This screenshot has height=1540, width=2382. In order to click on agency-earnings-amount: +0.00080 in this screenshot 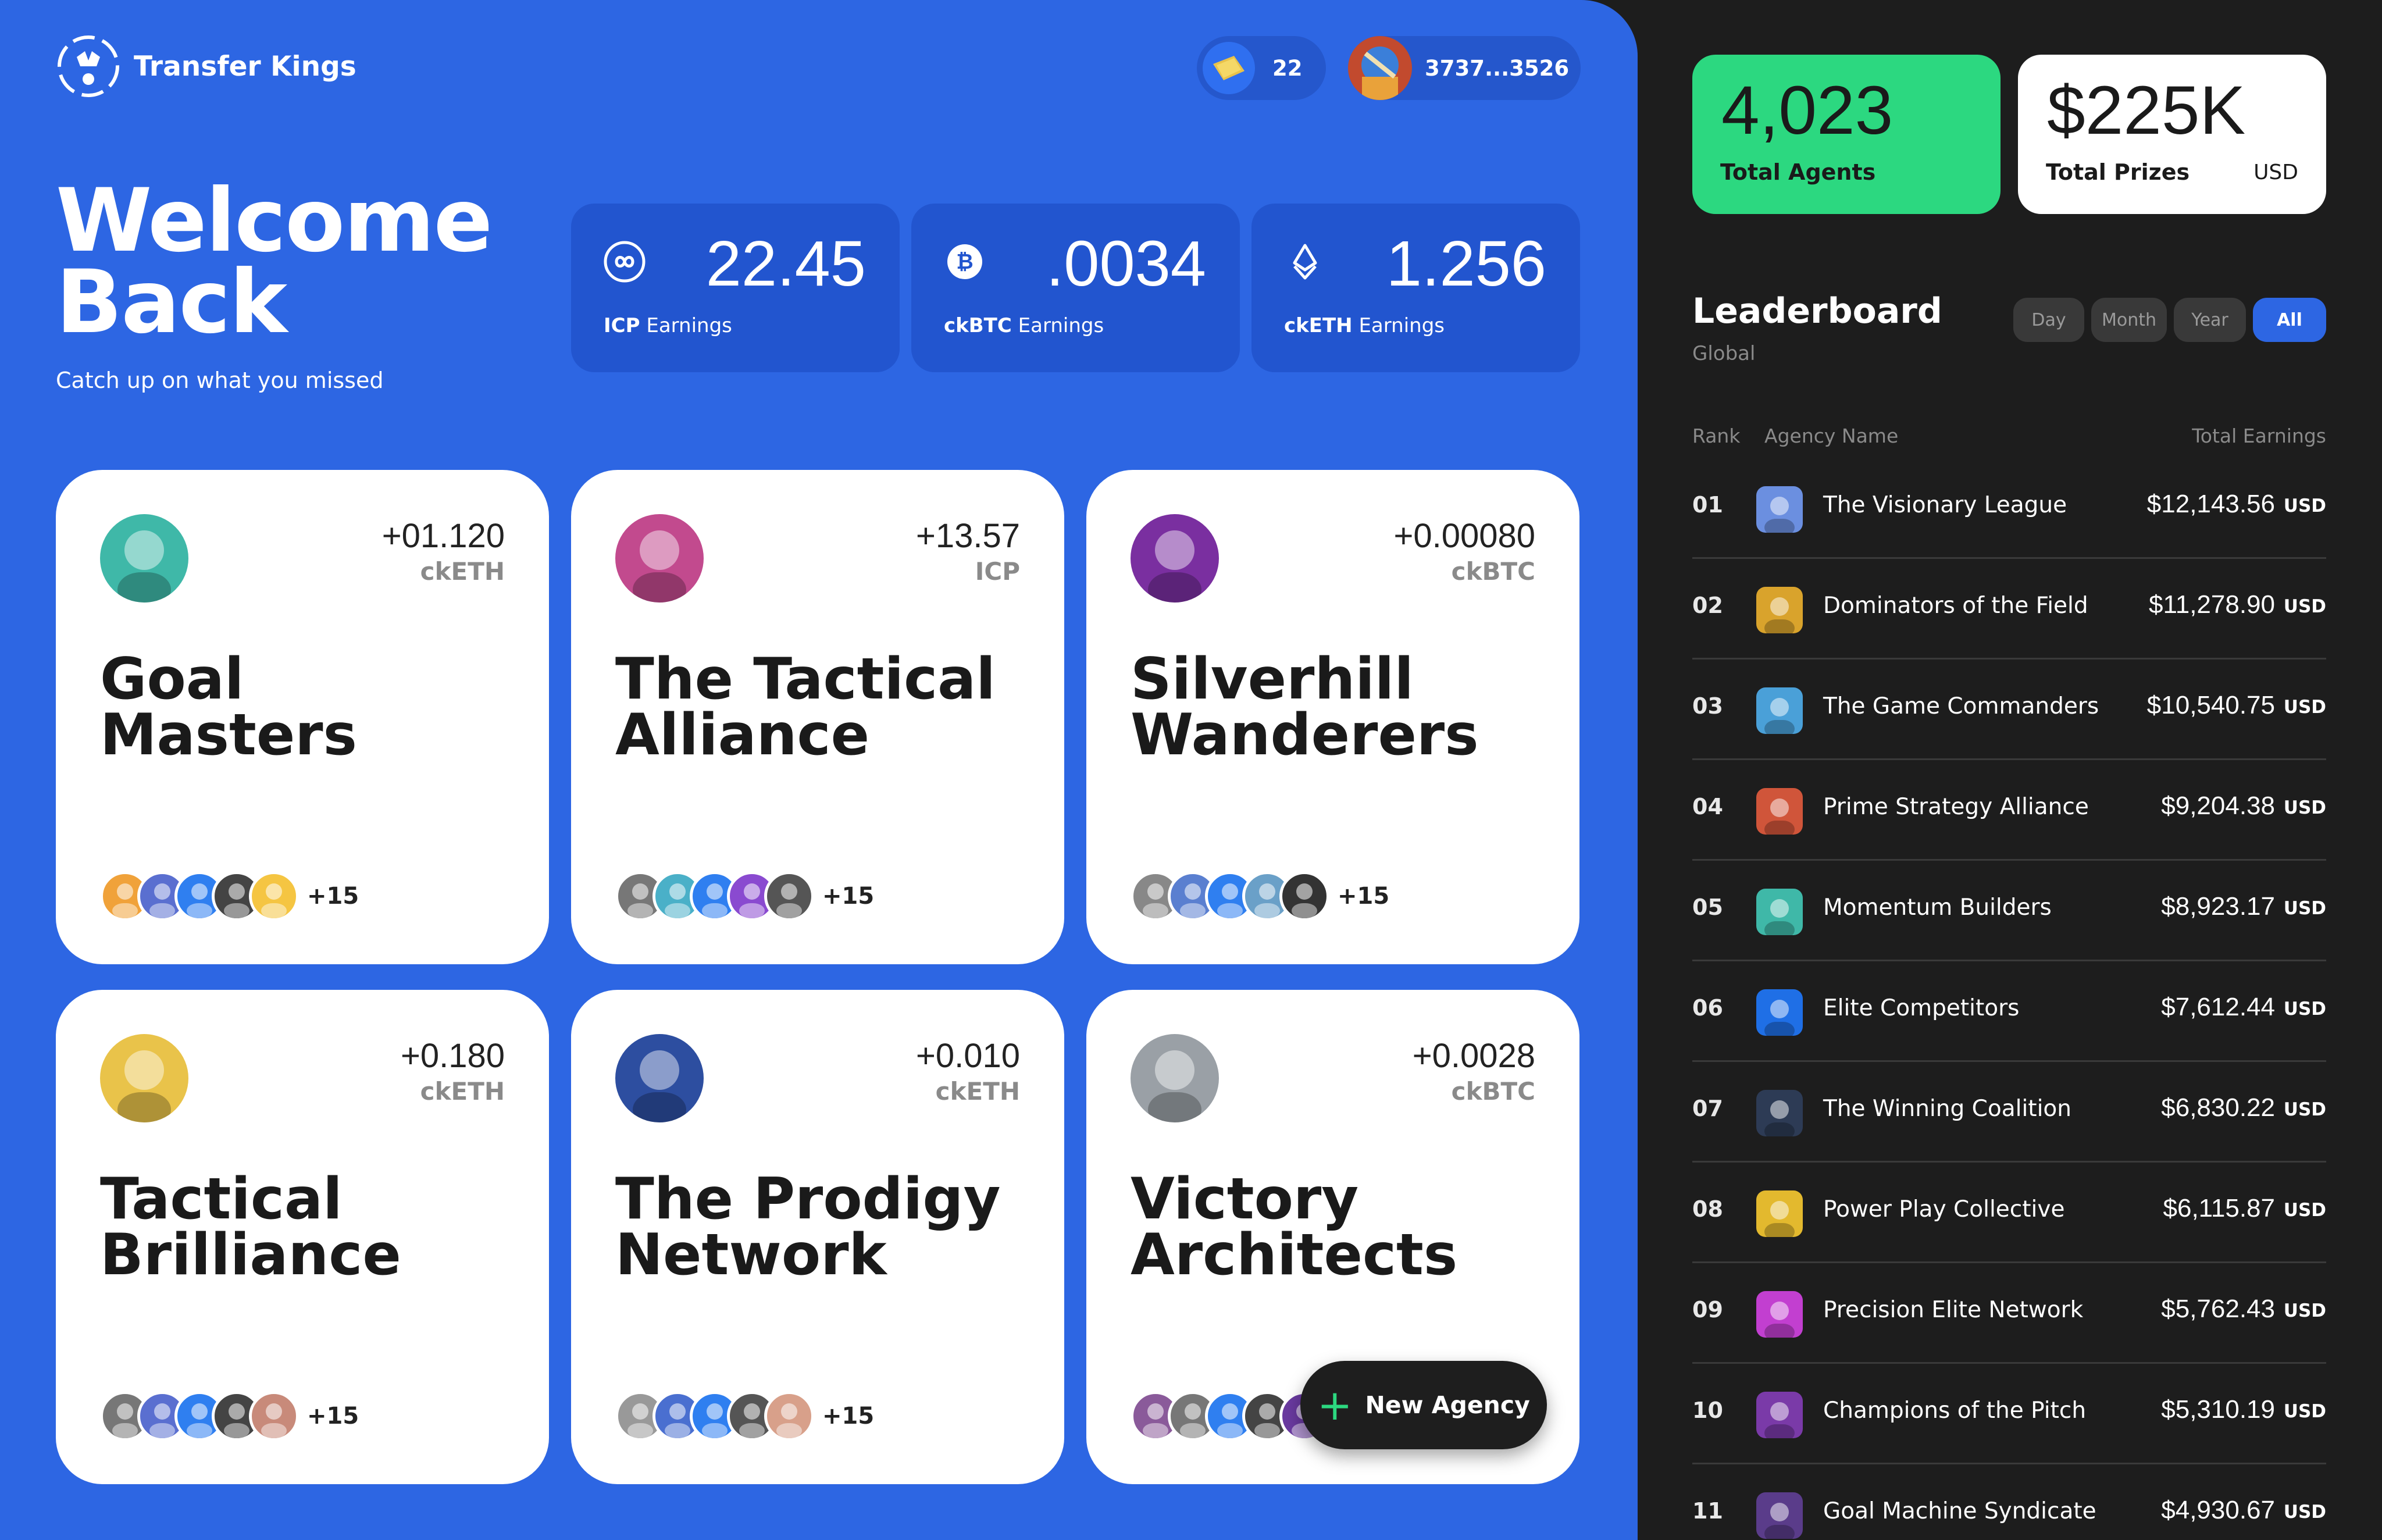, I will do `click(1464, 536)`.